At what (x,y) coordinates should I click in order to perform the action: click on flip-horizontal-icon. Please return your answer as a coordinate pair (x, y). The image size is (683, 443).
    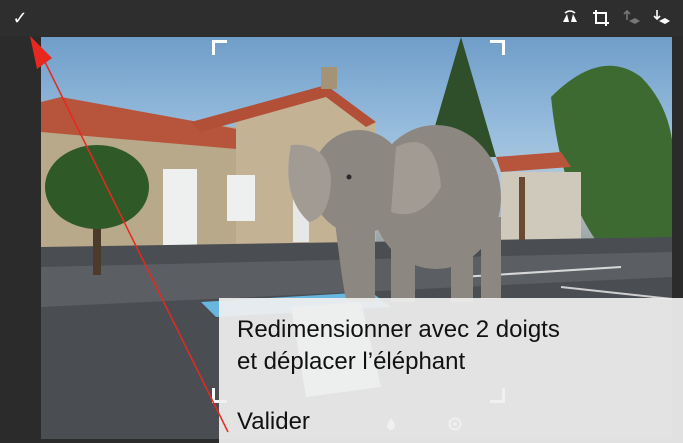
    Looking at the image, I should click on (570, 18).